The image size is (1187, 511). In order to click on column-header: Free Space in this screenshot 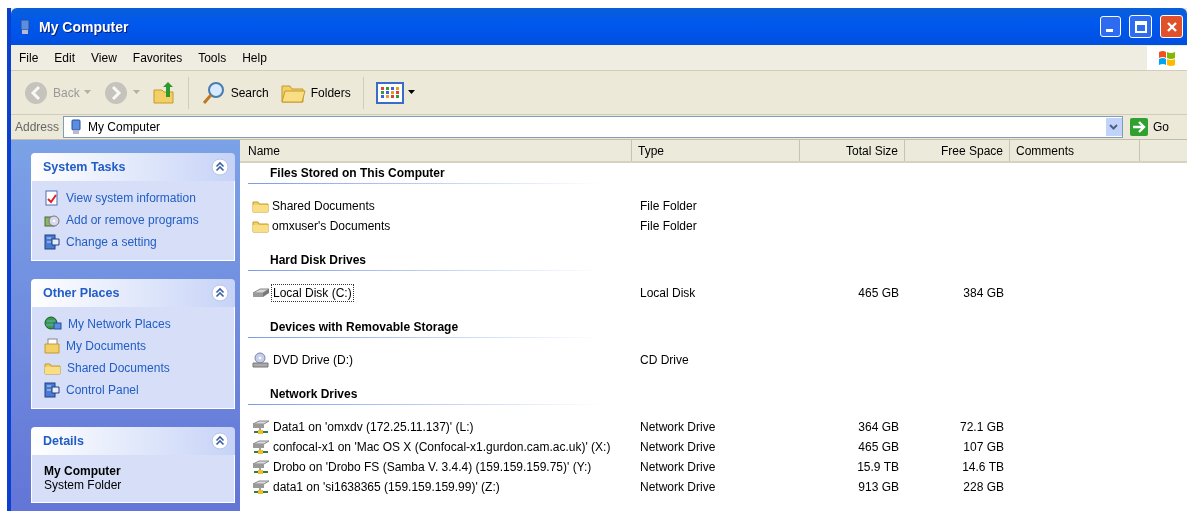, I will do `click(957, 150)`.